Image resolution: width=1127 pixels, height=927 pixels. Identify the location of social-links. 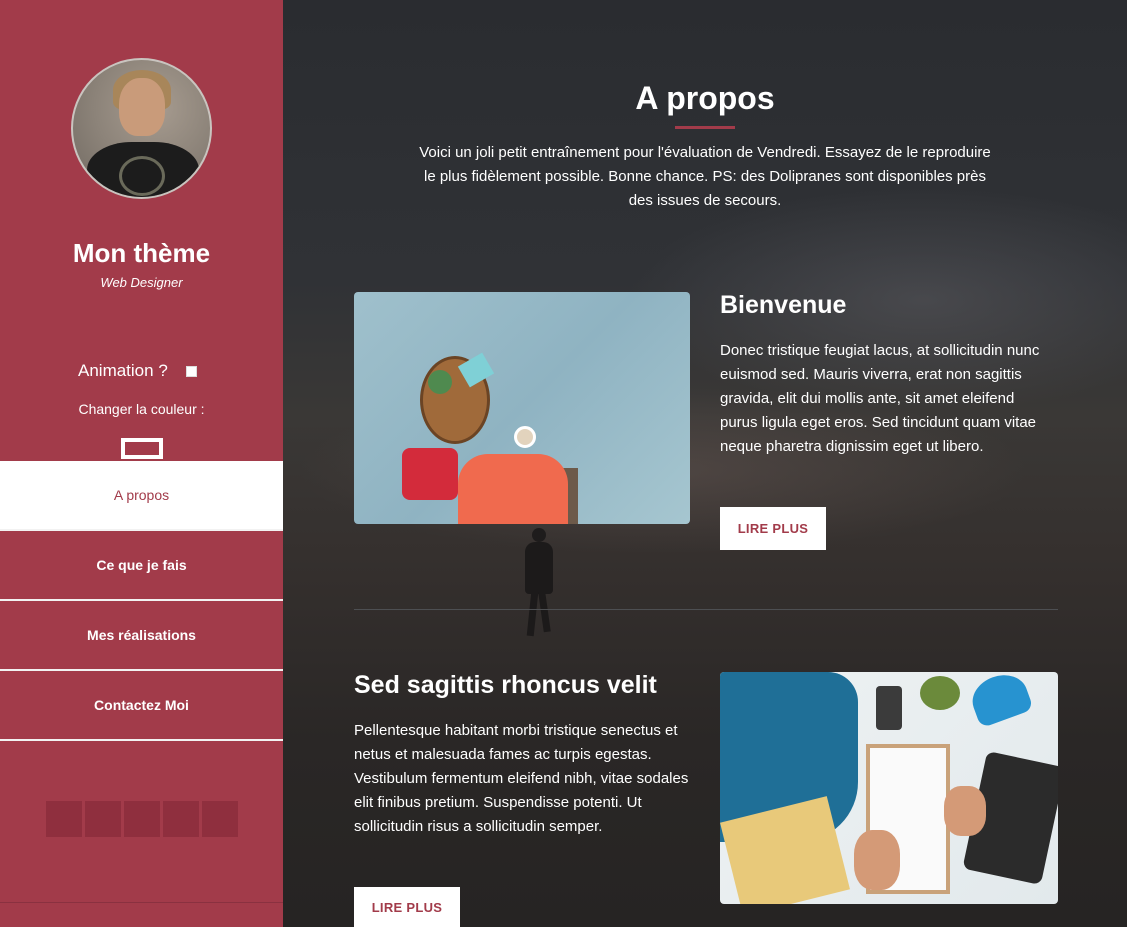
(142, 819).